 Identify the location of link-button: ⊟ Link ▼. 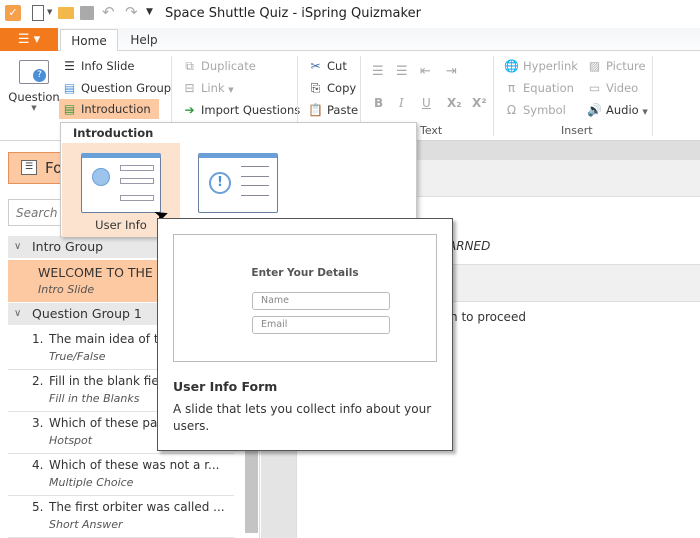
(207, 88).